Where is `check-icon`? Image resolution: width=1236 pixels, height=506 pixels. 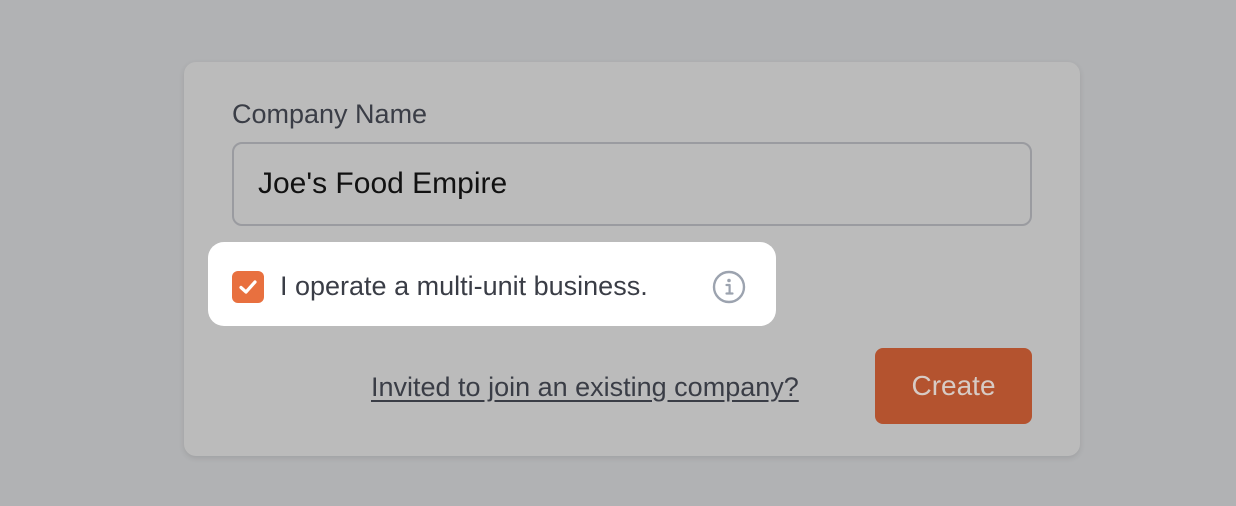
check-icon is located at coordinates (248, 287).